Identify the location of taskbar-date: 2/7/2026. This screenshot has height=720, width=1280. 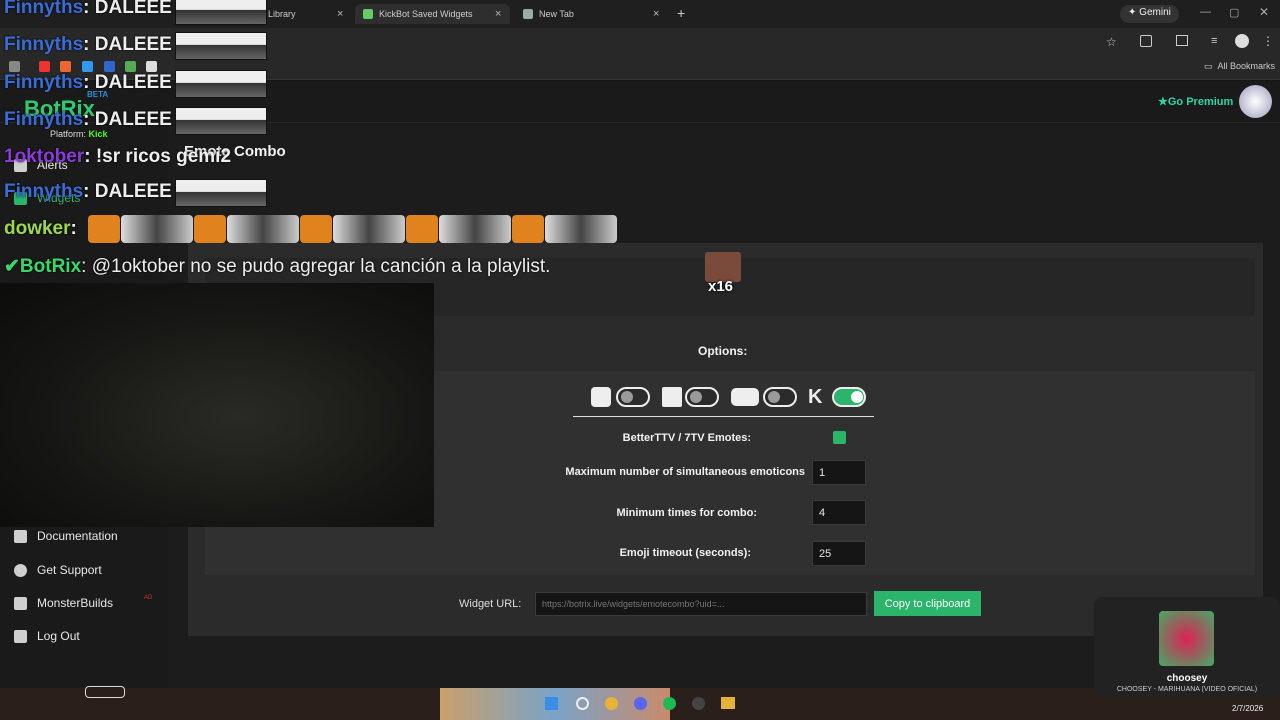
(1248, 708).